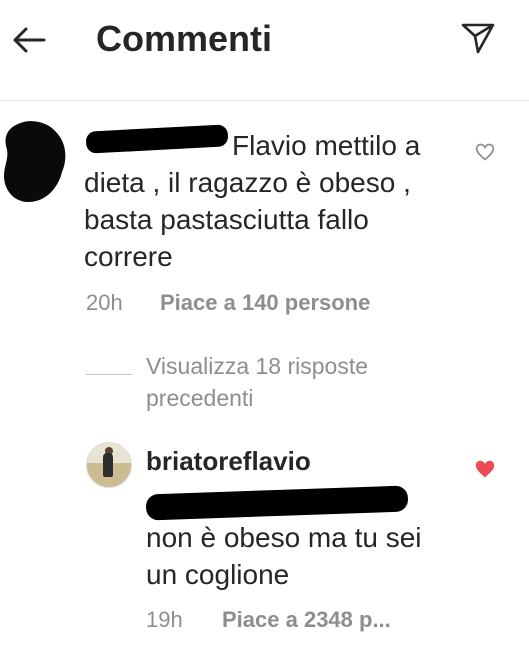 The height and width of the screenshot is (658, 529). I want to click on replies-divider, so click(109, 374).